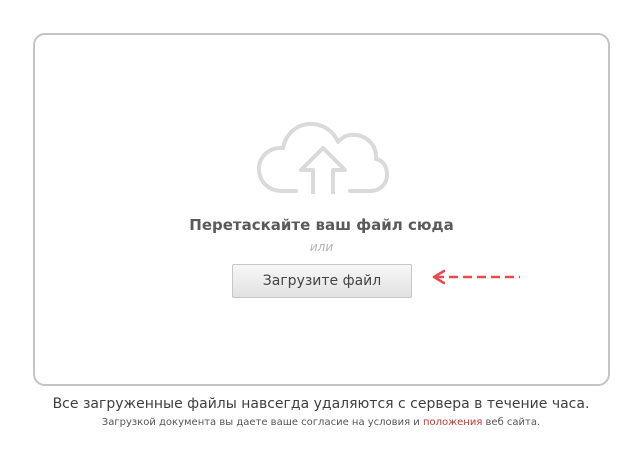 This screenshot has width=642, height=452. What do you see at coordinates (452, 422) in the screenshot?
I see `terms-link: положения` at bounding box center [452, 422].